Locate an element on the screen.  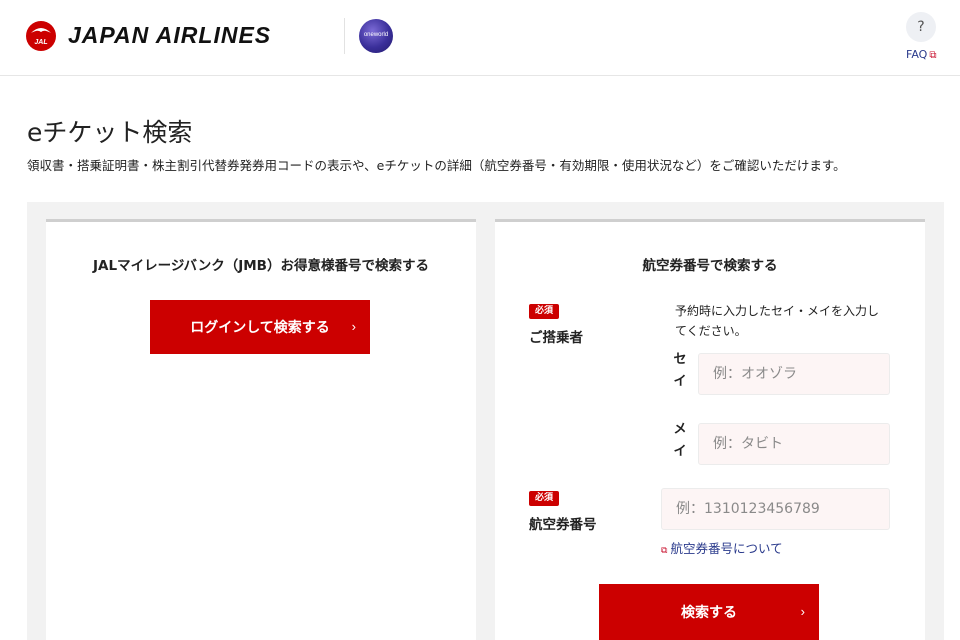
ticket-number-input is located at coordinates (775, 509).